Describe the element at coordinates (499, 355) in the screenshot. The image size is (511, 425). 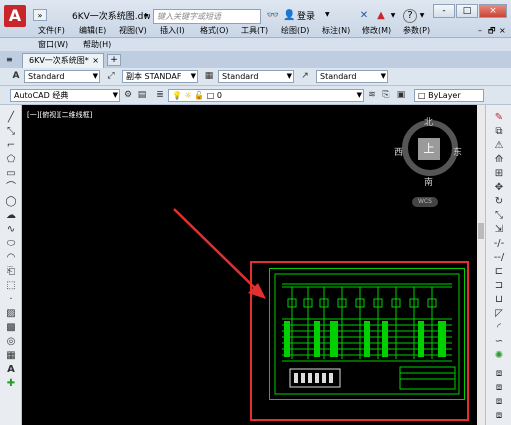
I see `explode-icon: ✺` at that location.